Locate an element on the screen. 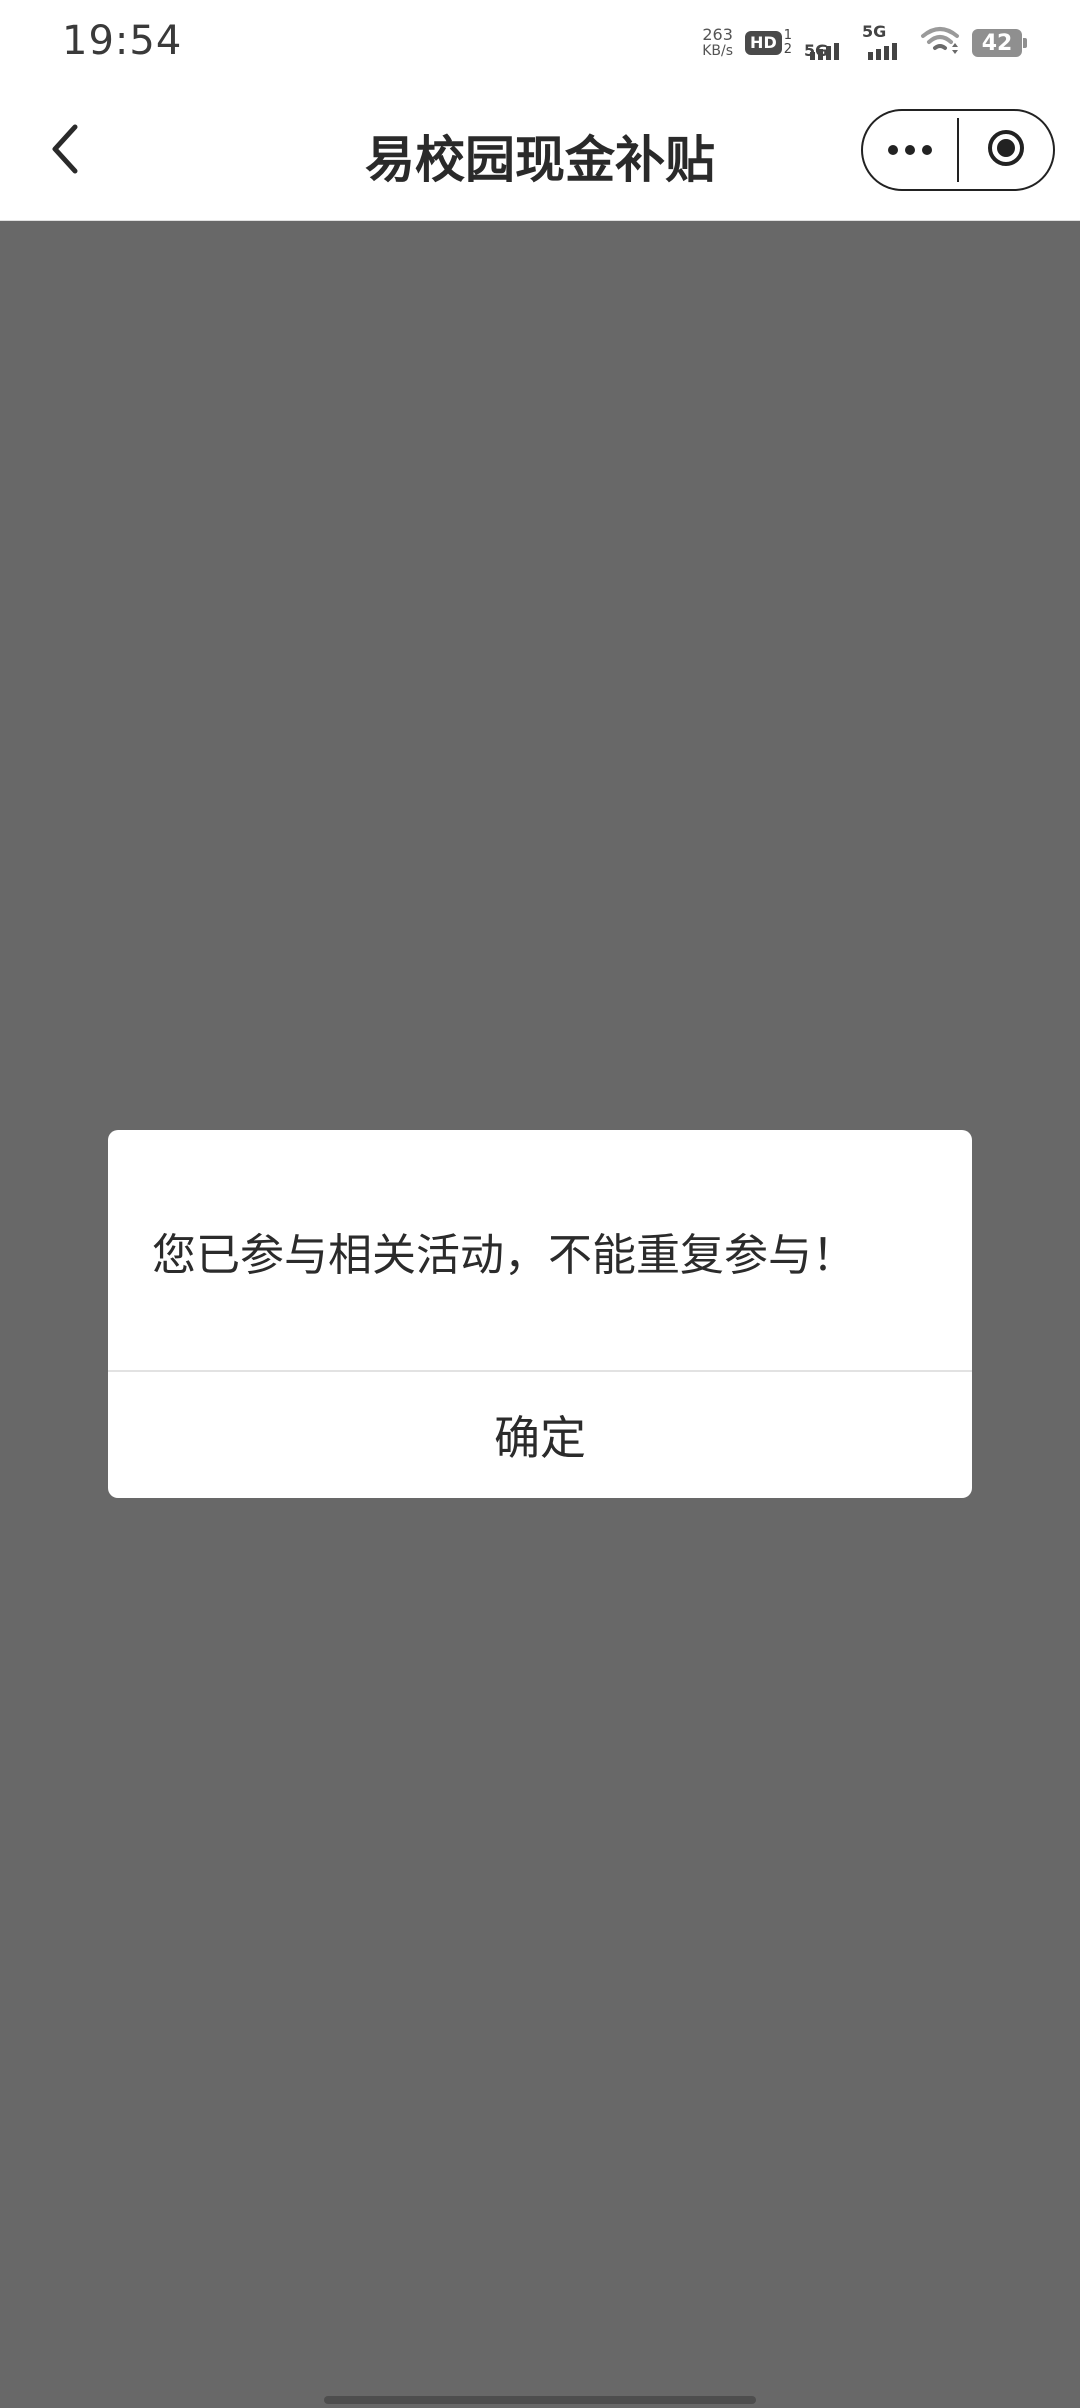 The width and height of the screenshot is (1080, 2408). wifi-icon is located at coordinates (940, 43).